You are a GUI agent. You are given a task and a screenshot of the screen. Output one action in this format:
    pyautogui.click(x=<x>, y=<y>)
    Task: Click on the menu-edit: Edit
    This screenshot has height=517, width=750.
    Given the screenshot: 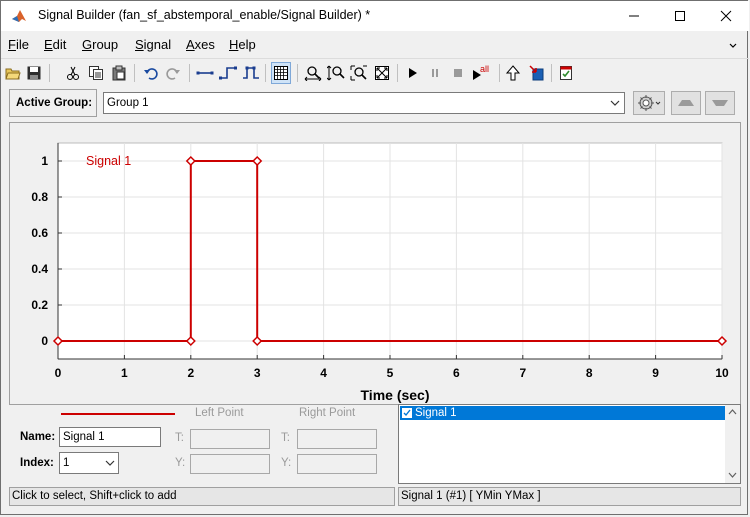 What is the action you would take?
    pyautogui.click(x=55, y=44)
    